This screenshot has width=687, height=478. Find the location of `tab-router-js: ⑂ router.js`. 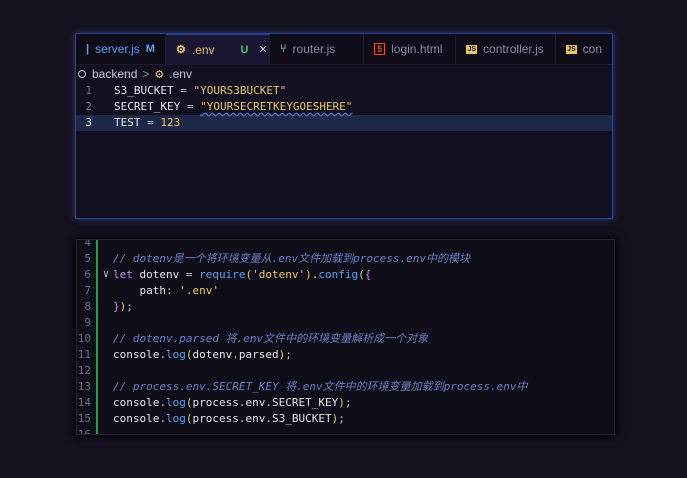

tab-router-js: ⑂ router.js is located at coordinates (317, 49).